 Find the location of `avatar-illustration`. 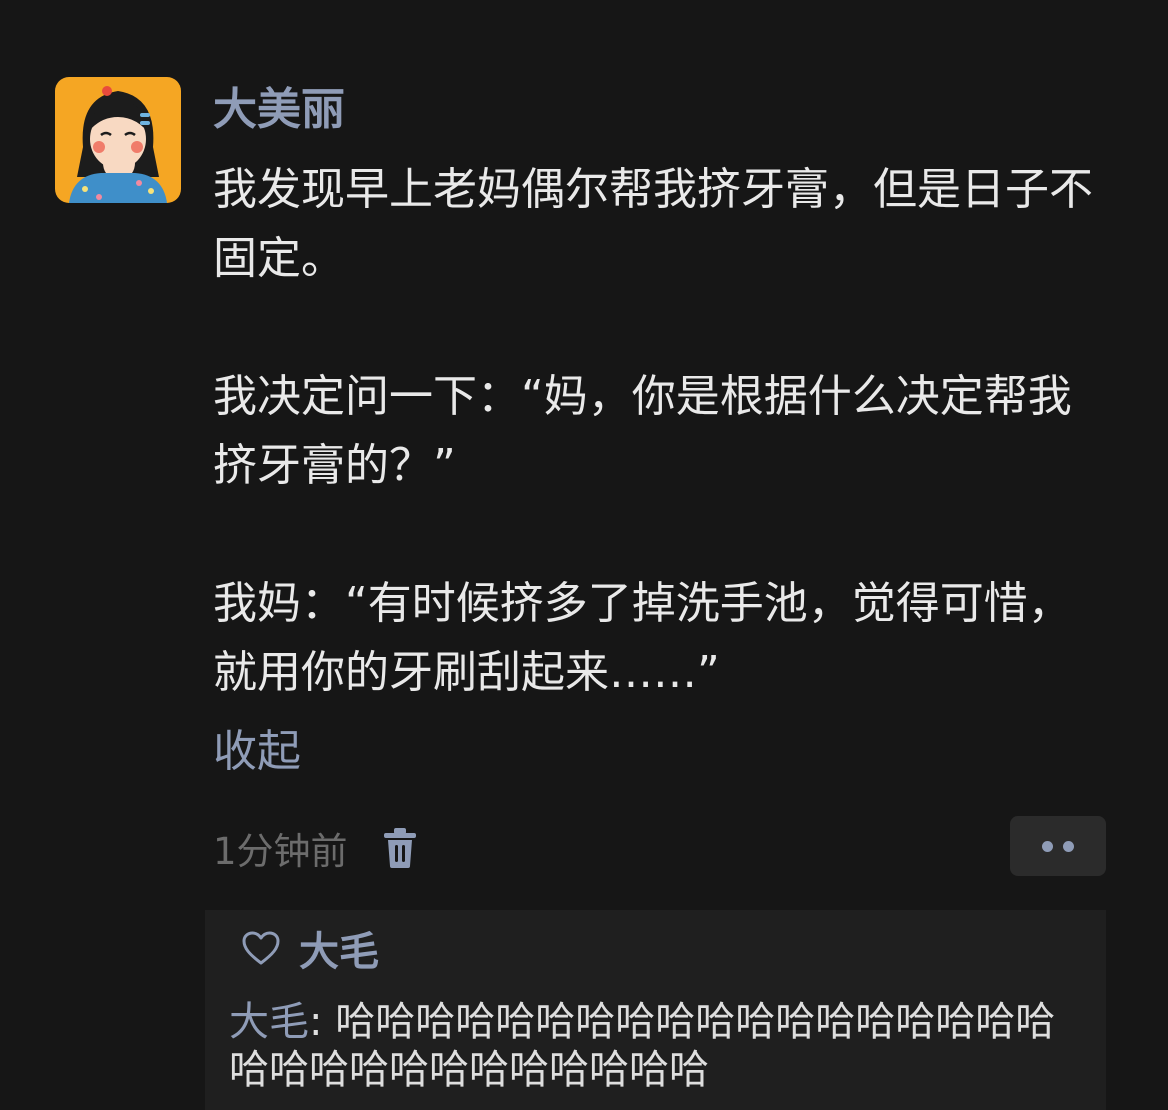

avatar-illustration is located at coordinates (118, 140).